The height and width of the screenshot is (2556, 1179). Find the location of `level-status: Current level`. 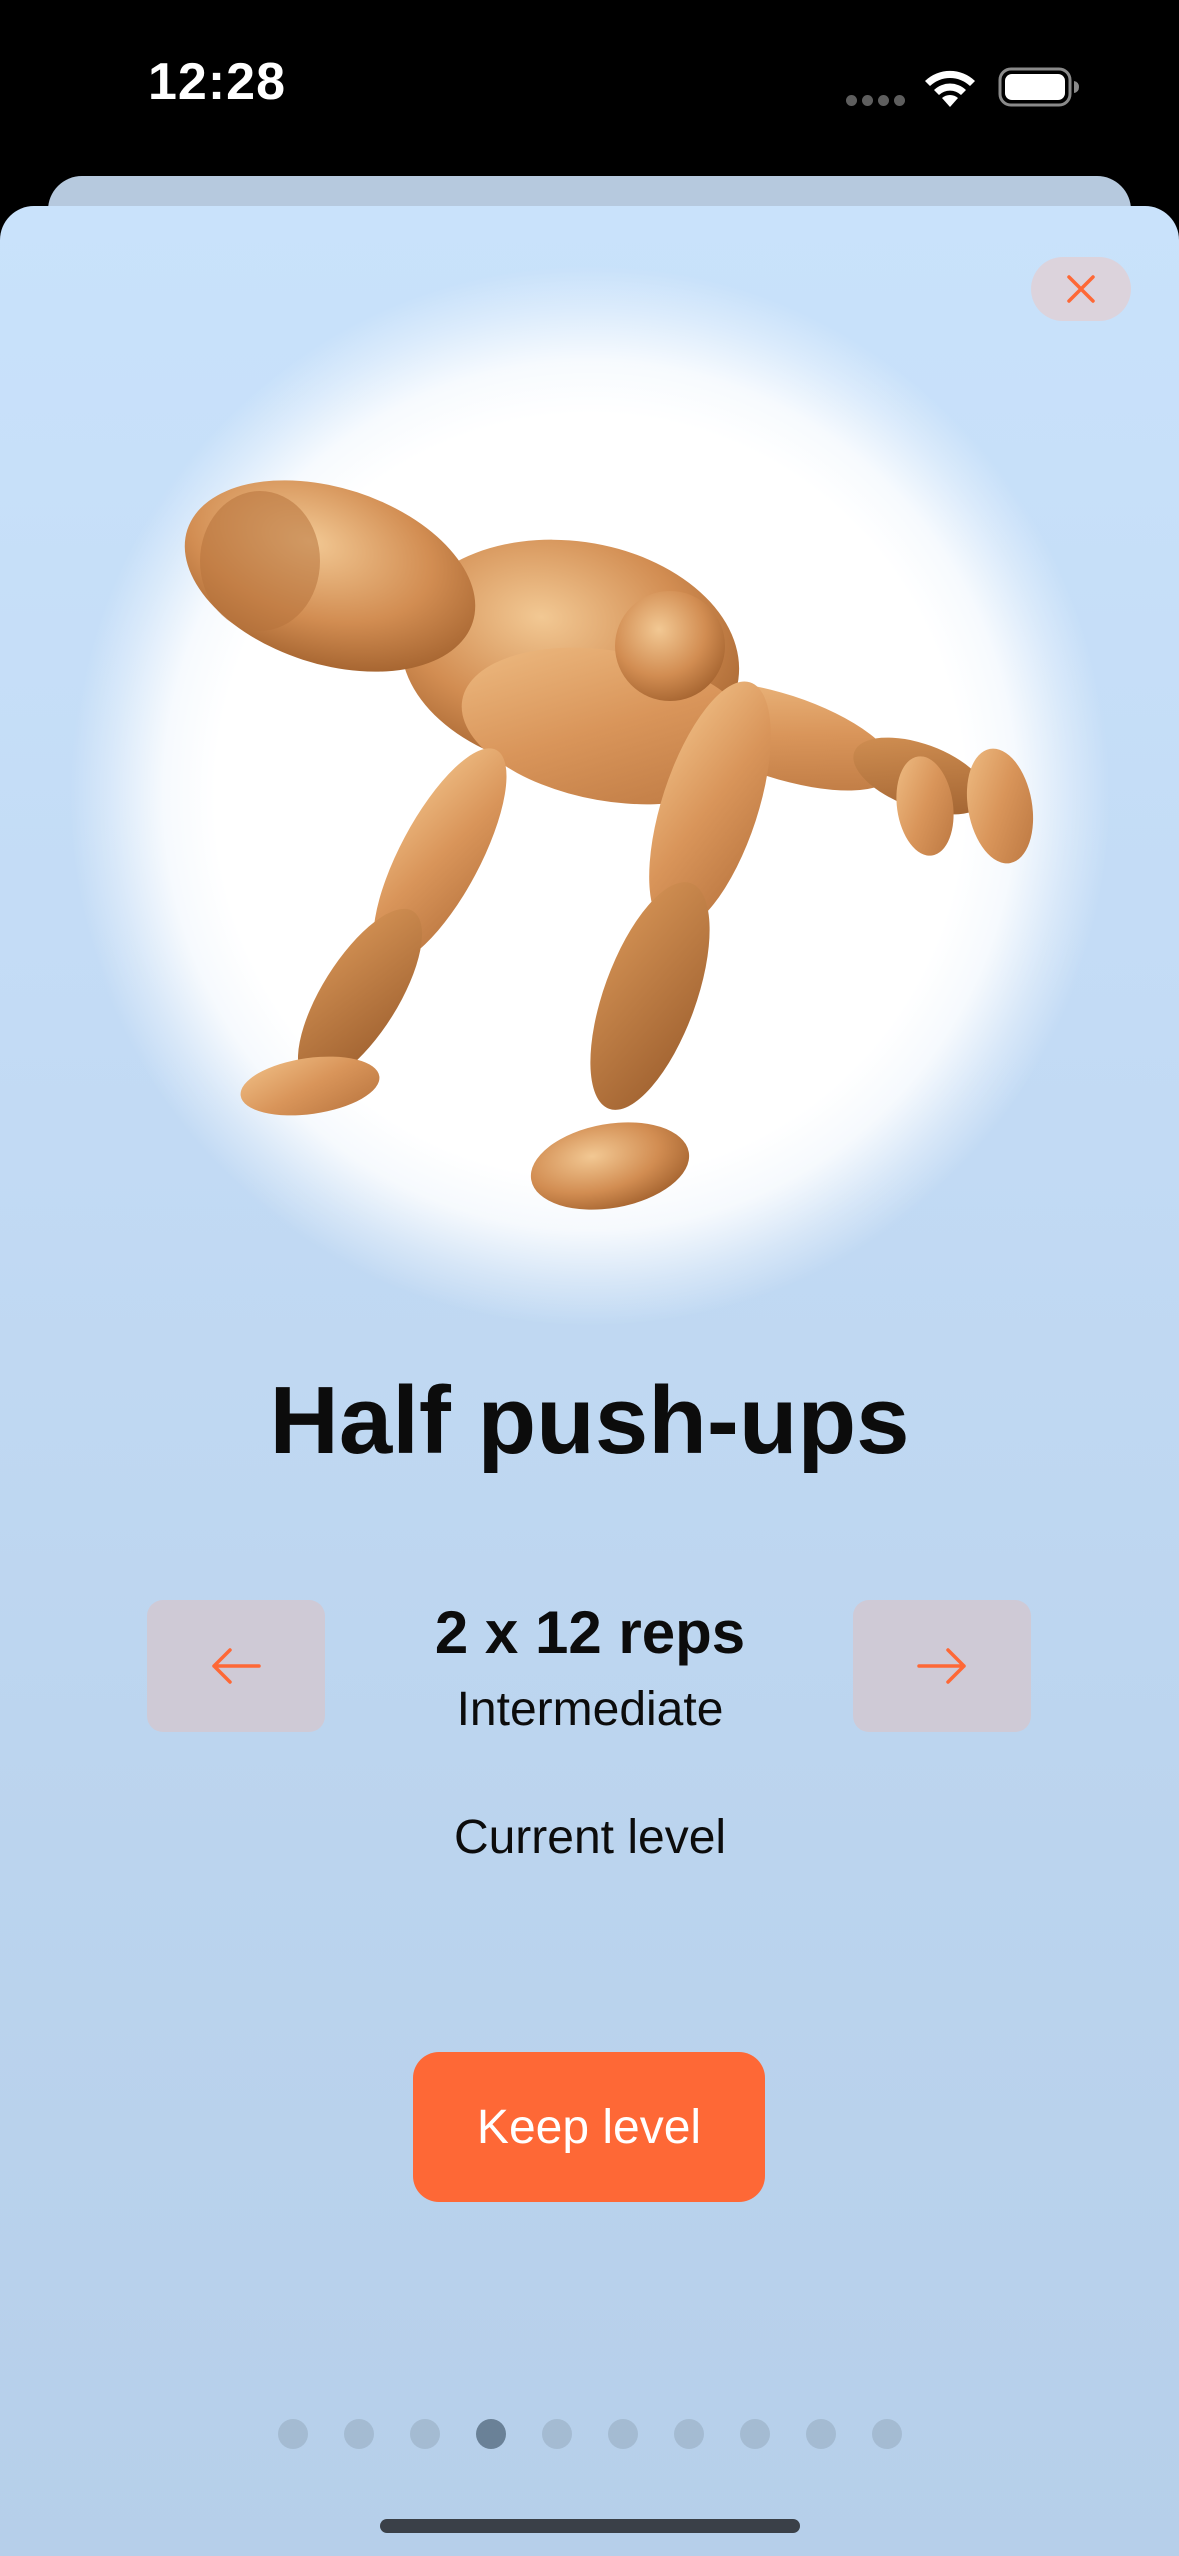

level-status: Current level is located at coordinates (590, 1837).